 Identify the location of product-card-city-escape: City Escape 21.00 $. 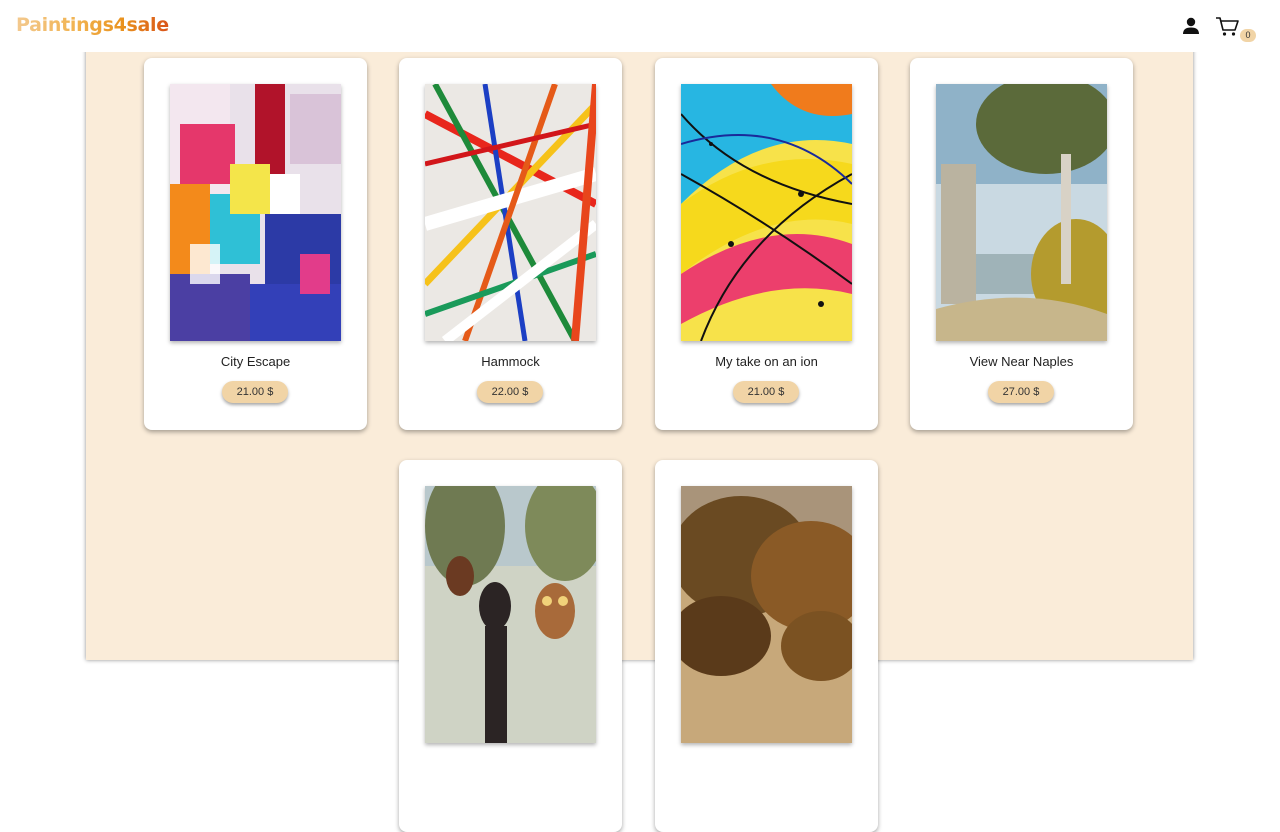
(255, 244).